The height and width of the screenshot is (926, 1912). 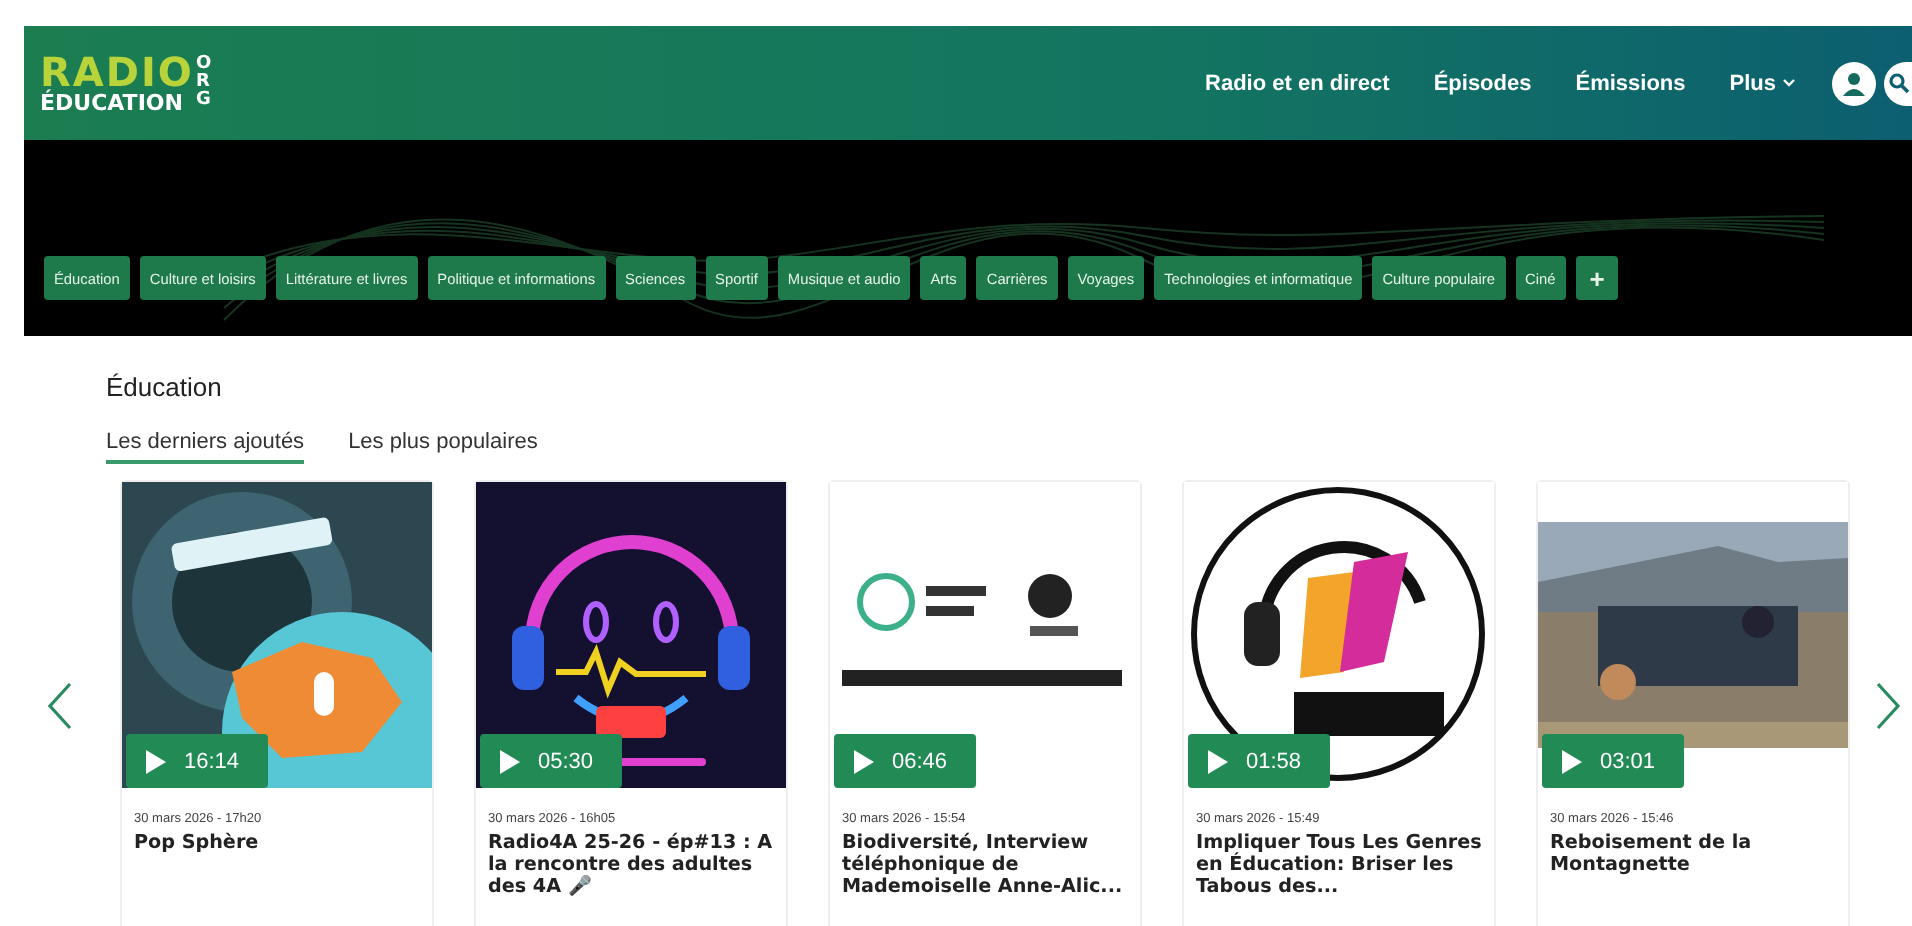 I want to click on search-icon, so click(x=1898, y=83).